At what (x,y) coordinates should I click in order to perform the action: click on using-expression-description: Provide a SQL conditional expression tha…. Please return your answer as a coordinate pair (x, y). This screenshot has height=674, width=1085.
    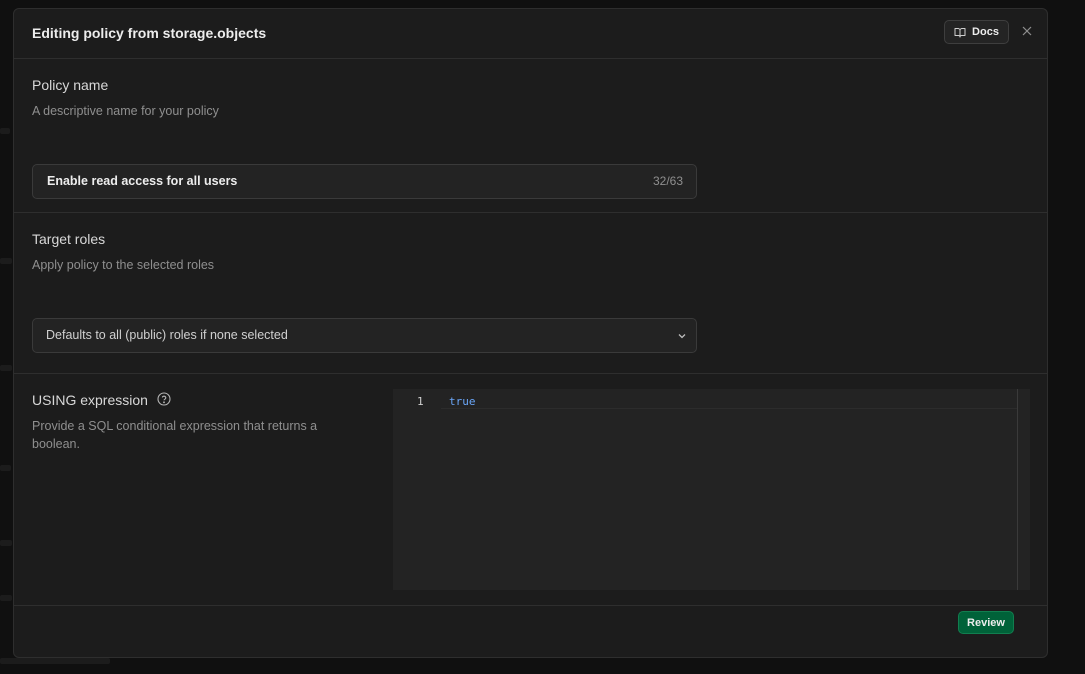
    Looking at the image, I should click on (175, 435).